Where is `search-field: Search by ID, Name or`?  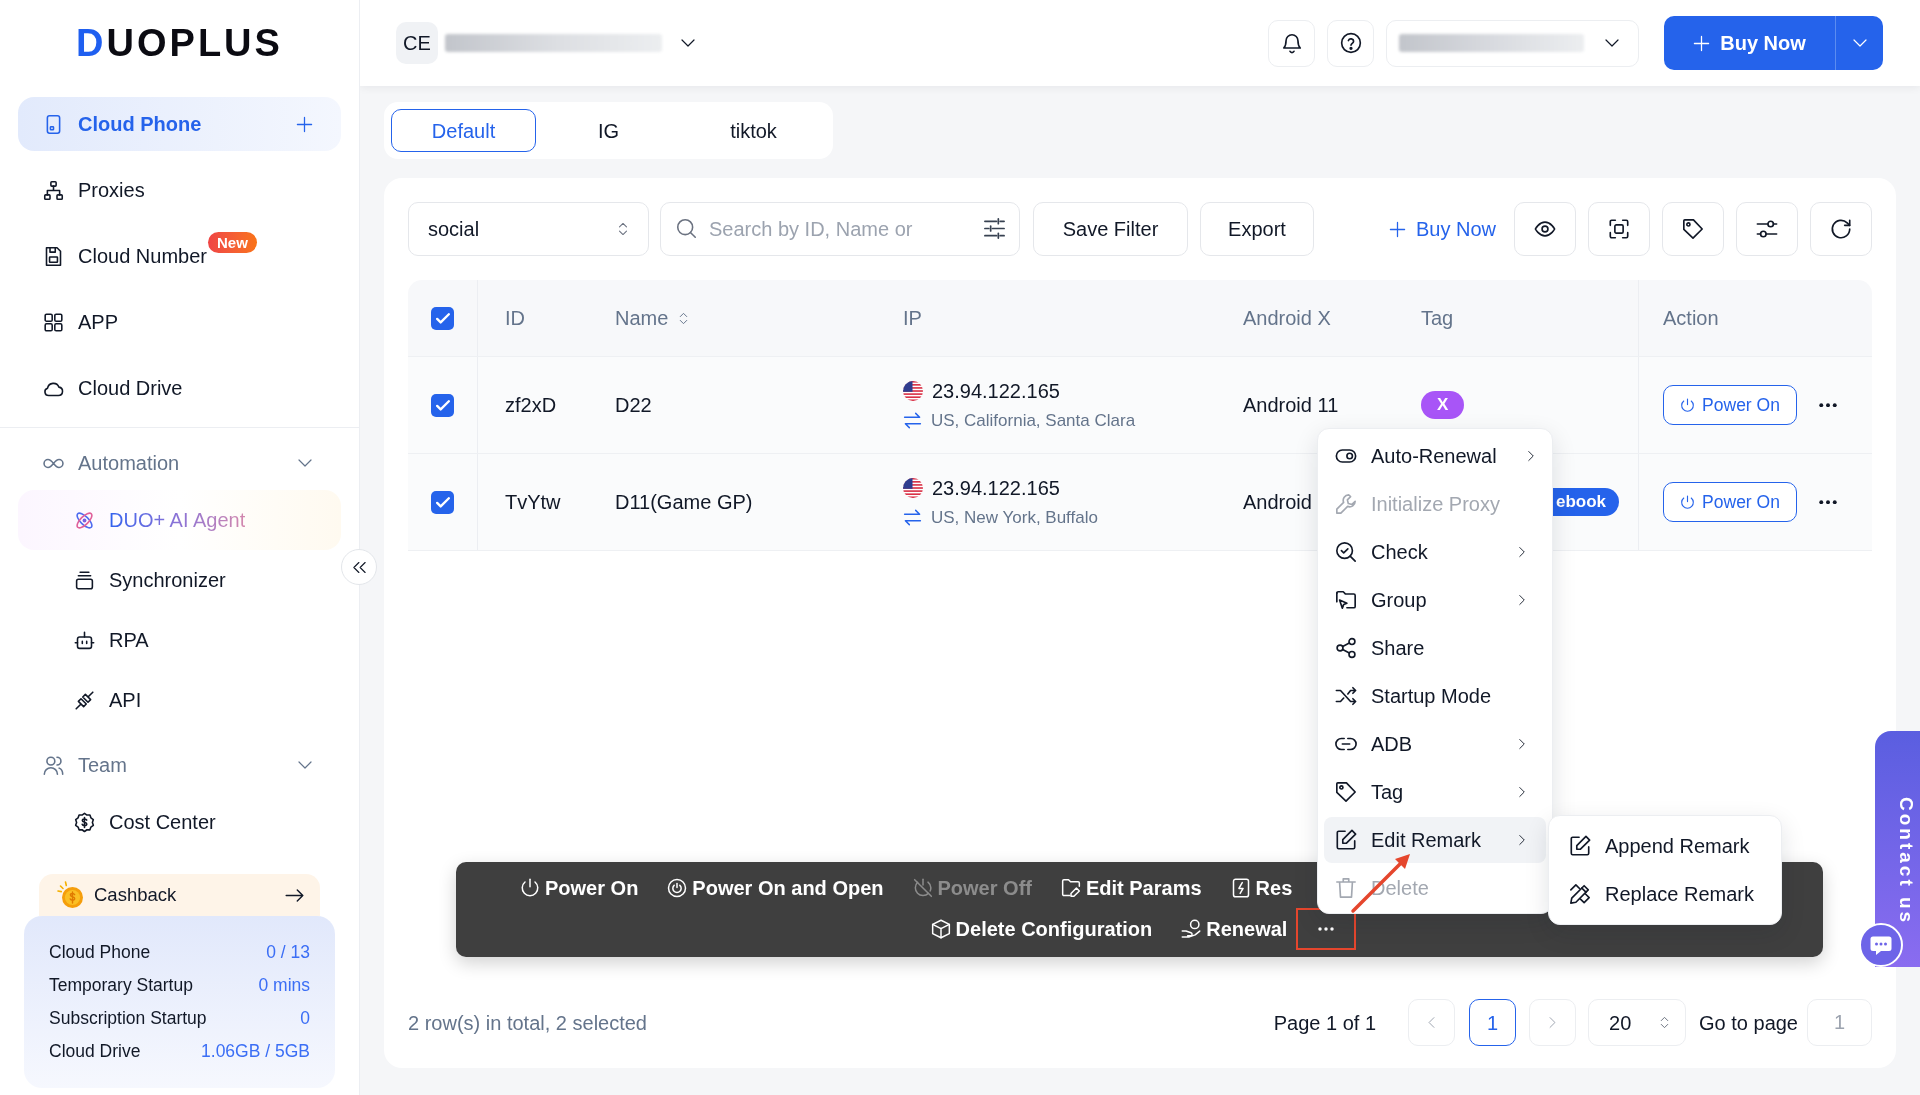
search-field: Search by ID, Name or is located at coordinates (840, 229).